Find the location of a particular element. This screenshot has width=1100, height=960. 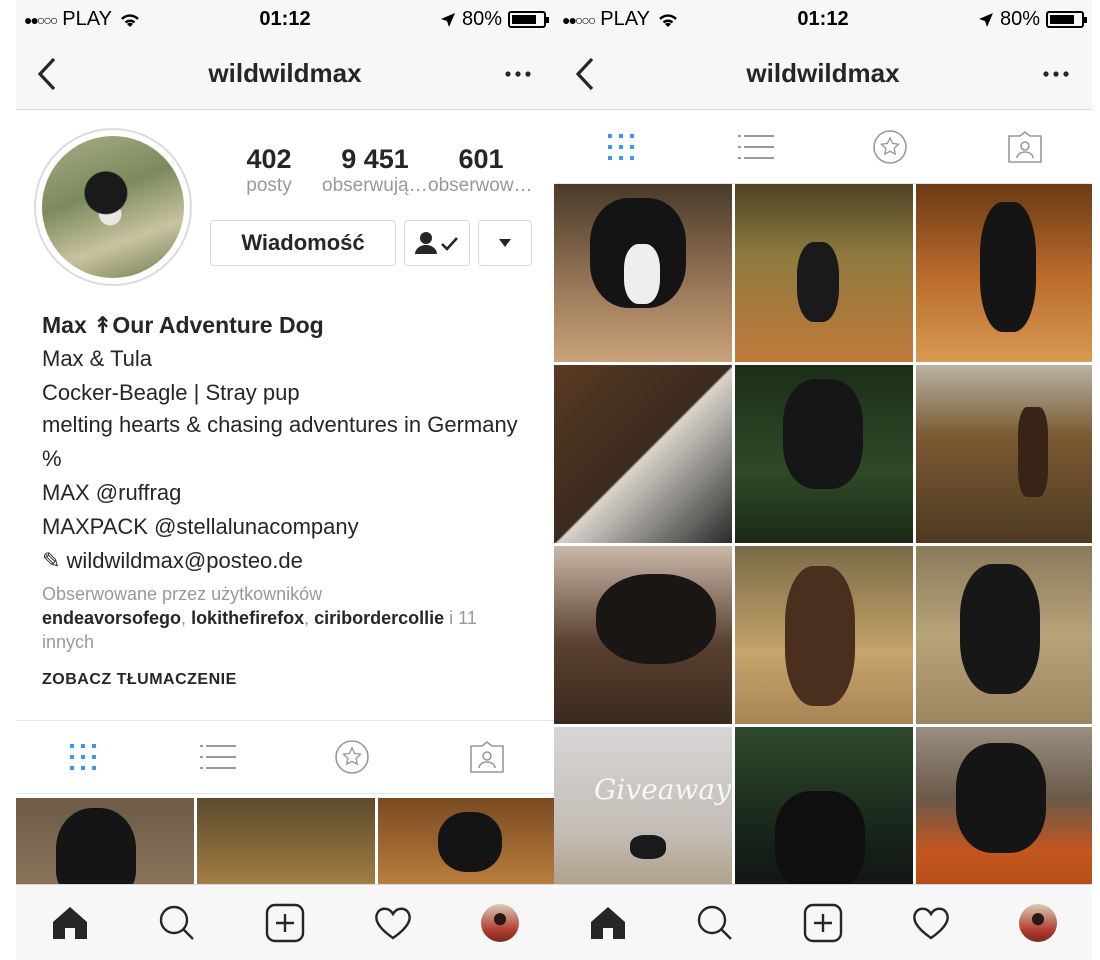

stat-following: 601 obserwowanych is located at coordinates (481, 170).